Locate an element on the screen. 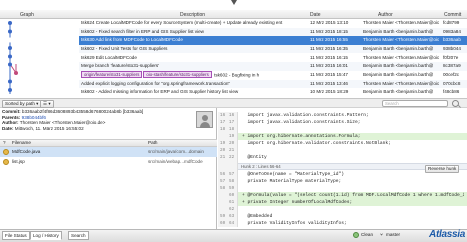 This screenshot has height=242, width=467. file-name: list.jsp is located at coordinates (18, 161).